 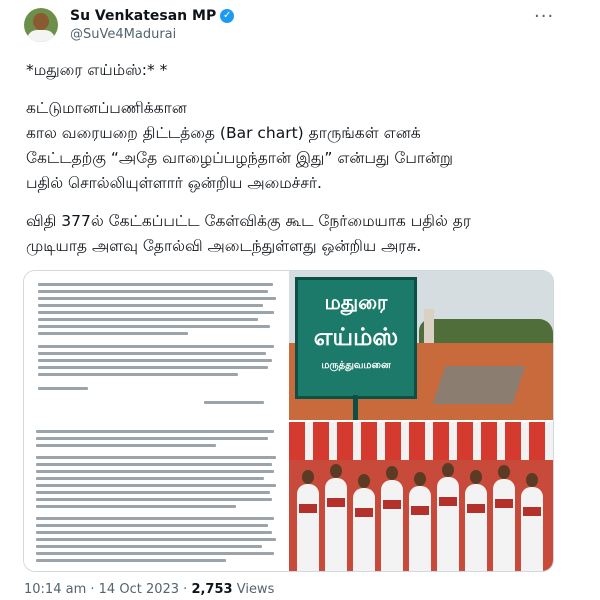 What do you see at coordinates (255, 589) in the screenshot?
I see `views-label: Views` at bounding box center [255, 589].